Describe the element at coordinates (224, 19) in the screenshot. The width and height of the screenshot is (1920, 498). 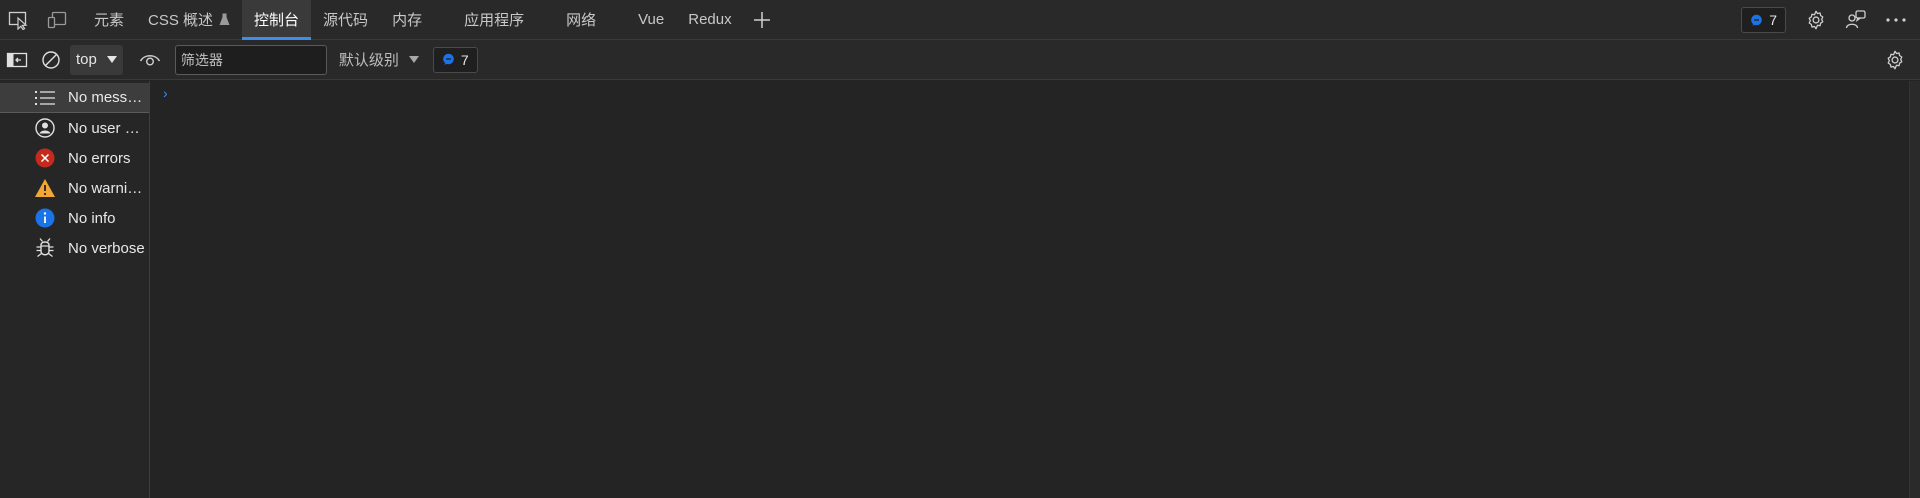
I see `experiment-flask-icon` at that location.